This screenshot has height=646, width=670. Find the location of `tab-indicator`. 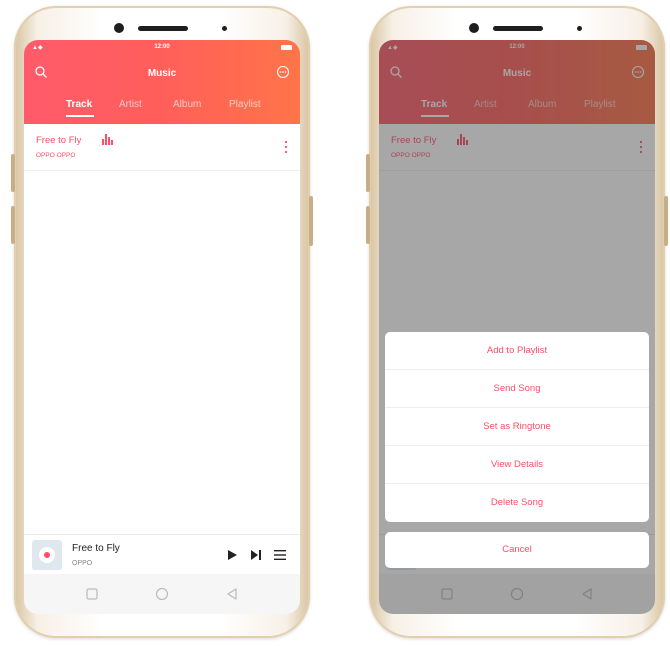

tab-indicator is located at coordinates (80, 116).